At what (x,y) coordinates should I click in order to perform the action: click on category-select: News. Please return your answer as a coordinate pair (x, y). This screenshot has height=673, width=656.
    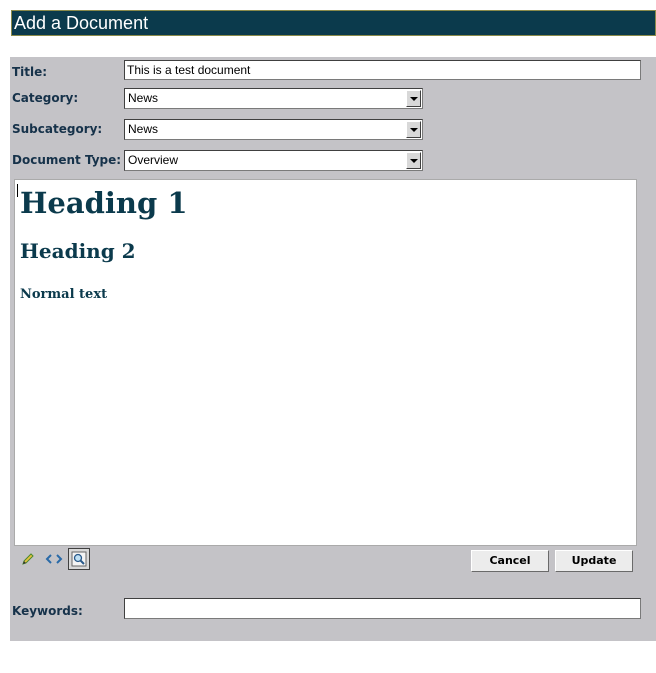
    Looking at the image, I should click on (273, 98).